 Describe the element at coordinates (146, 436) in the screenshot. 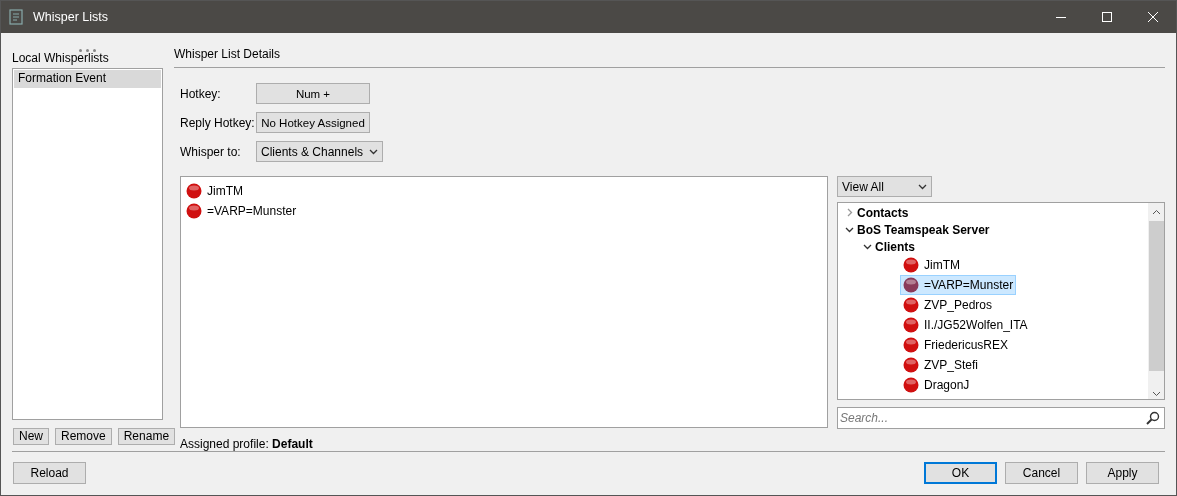

I see `list-action-button: Rename` at that location.